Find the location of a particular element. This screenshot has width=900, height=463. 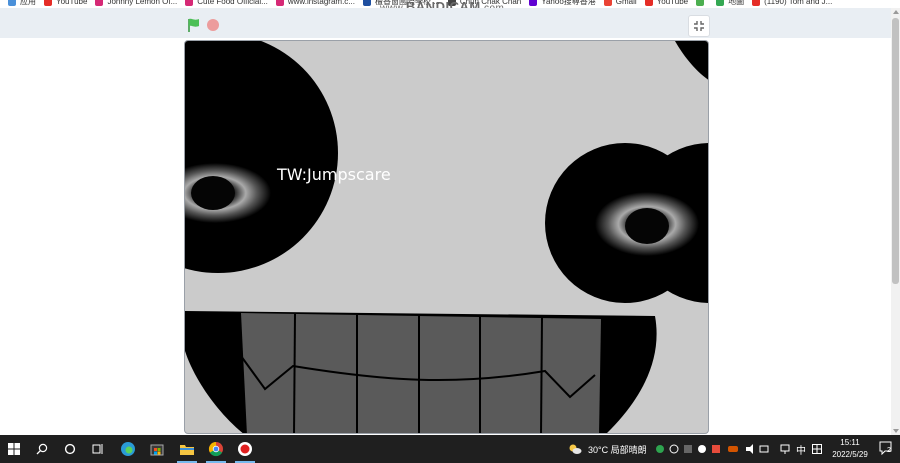

page-scrollbar is located at coordinates (895, 221).